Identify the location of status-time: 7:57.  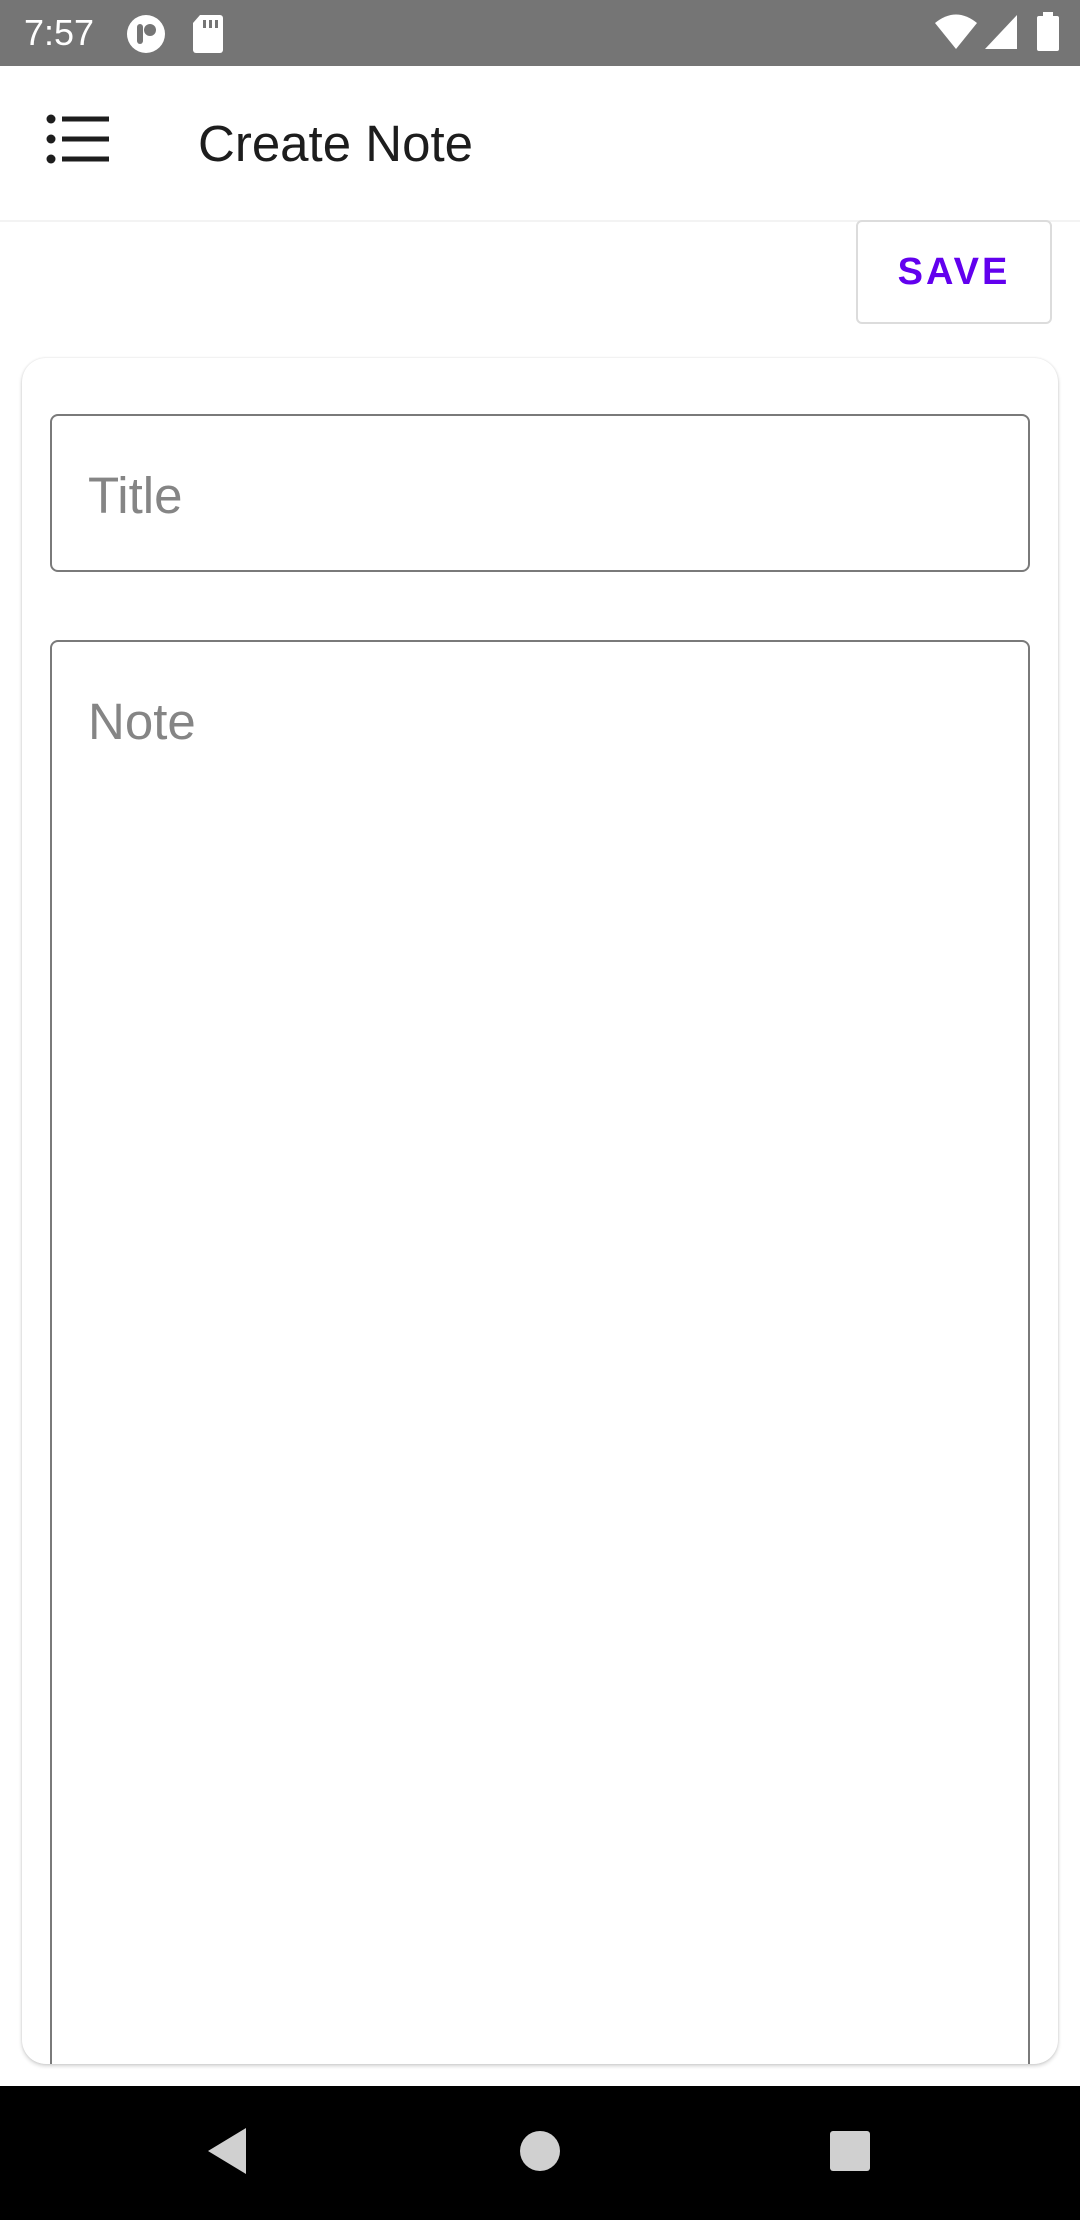
(59, 32).